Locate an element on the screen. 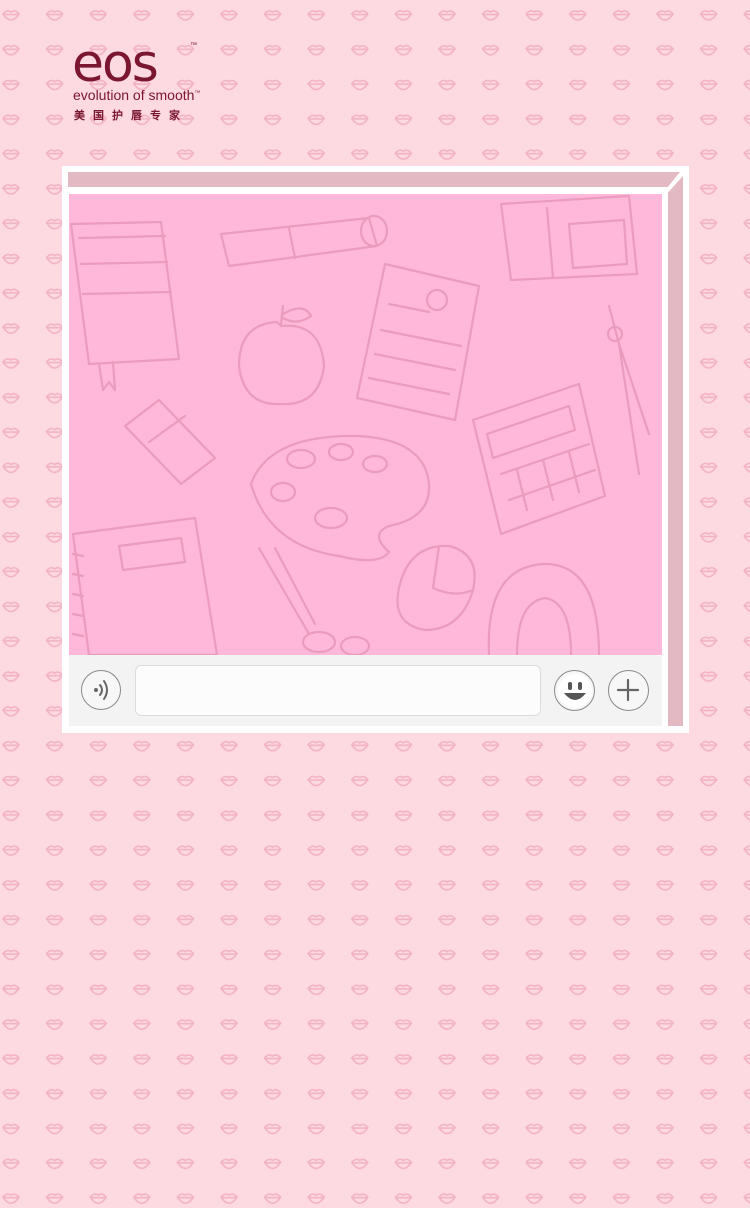 The width and height of the screenshot is (750, 1208). notebook-icon is located at coordinates (145, 585).